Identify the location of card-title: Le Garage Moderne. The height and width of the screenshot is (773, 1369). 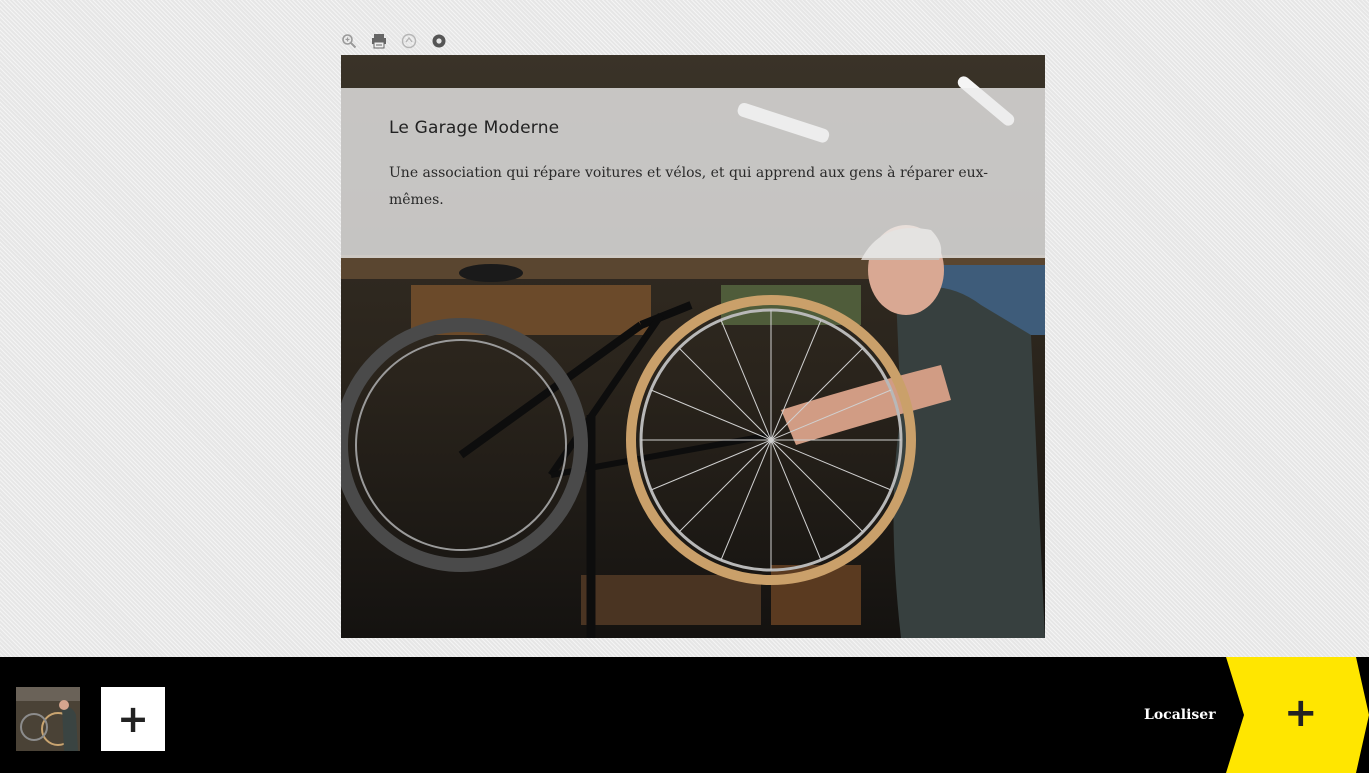
(474, 128).